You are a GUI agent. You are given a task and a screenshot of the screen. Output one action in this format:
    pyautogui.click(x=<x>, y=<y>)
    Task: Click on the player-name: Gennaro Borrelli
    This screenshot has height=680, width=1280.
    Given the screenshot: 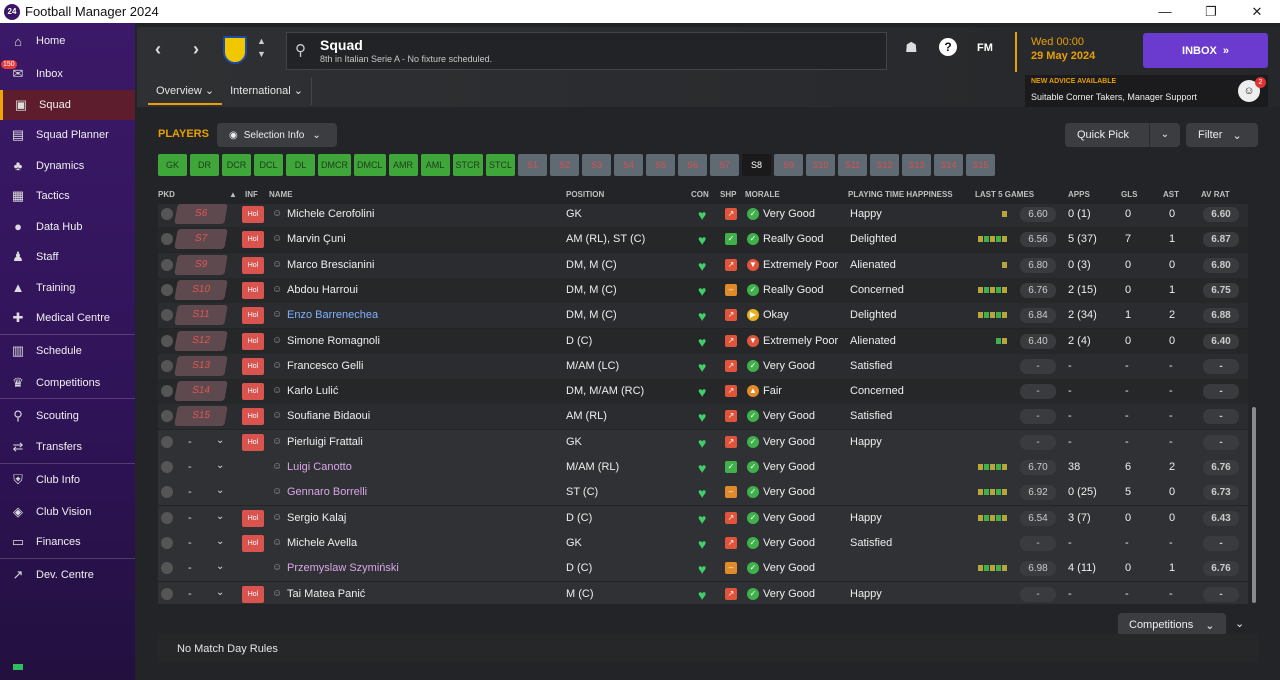 What is the action you would take?
    pyautogui.click(x=327, y=492)
    